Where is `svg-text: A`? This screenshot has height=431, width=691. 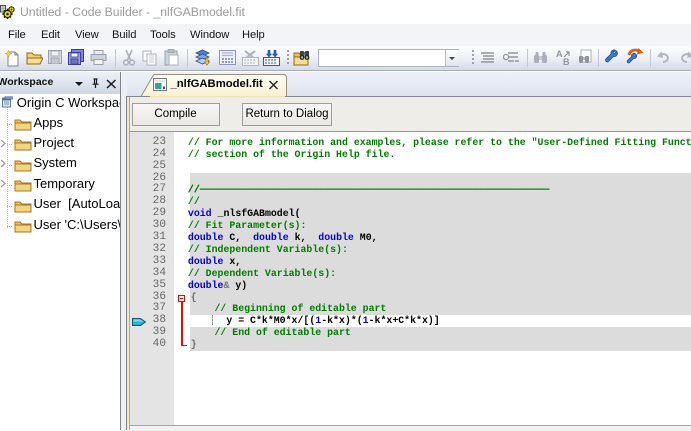 svg-text: A is located at coordinates (559, 54).